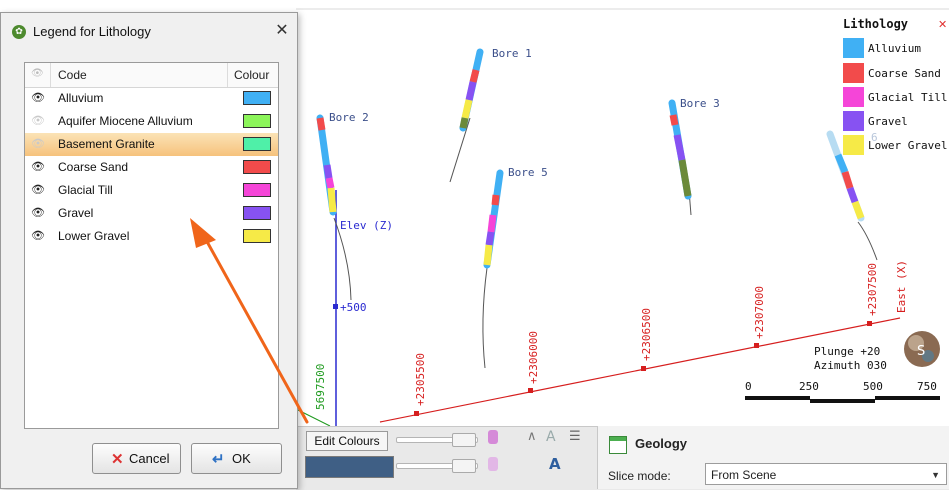 This screenshot has width=949, height=490. I want to click on east-tick-label: +2307500, so click(872, 289).